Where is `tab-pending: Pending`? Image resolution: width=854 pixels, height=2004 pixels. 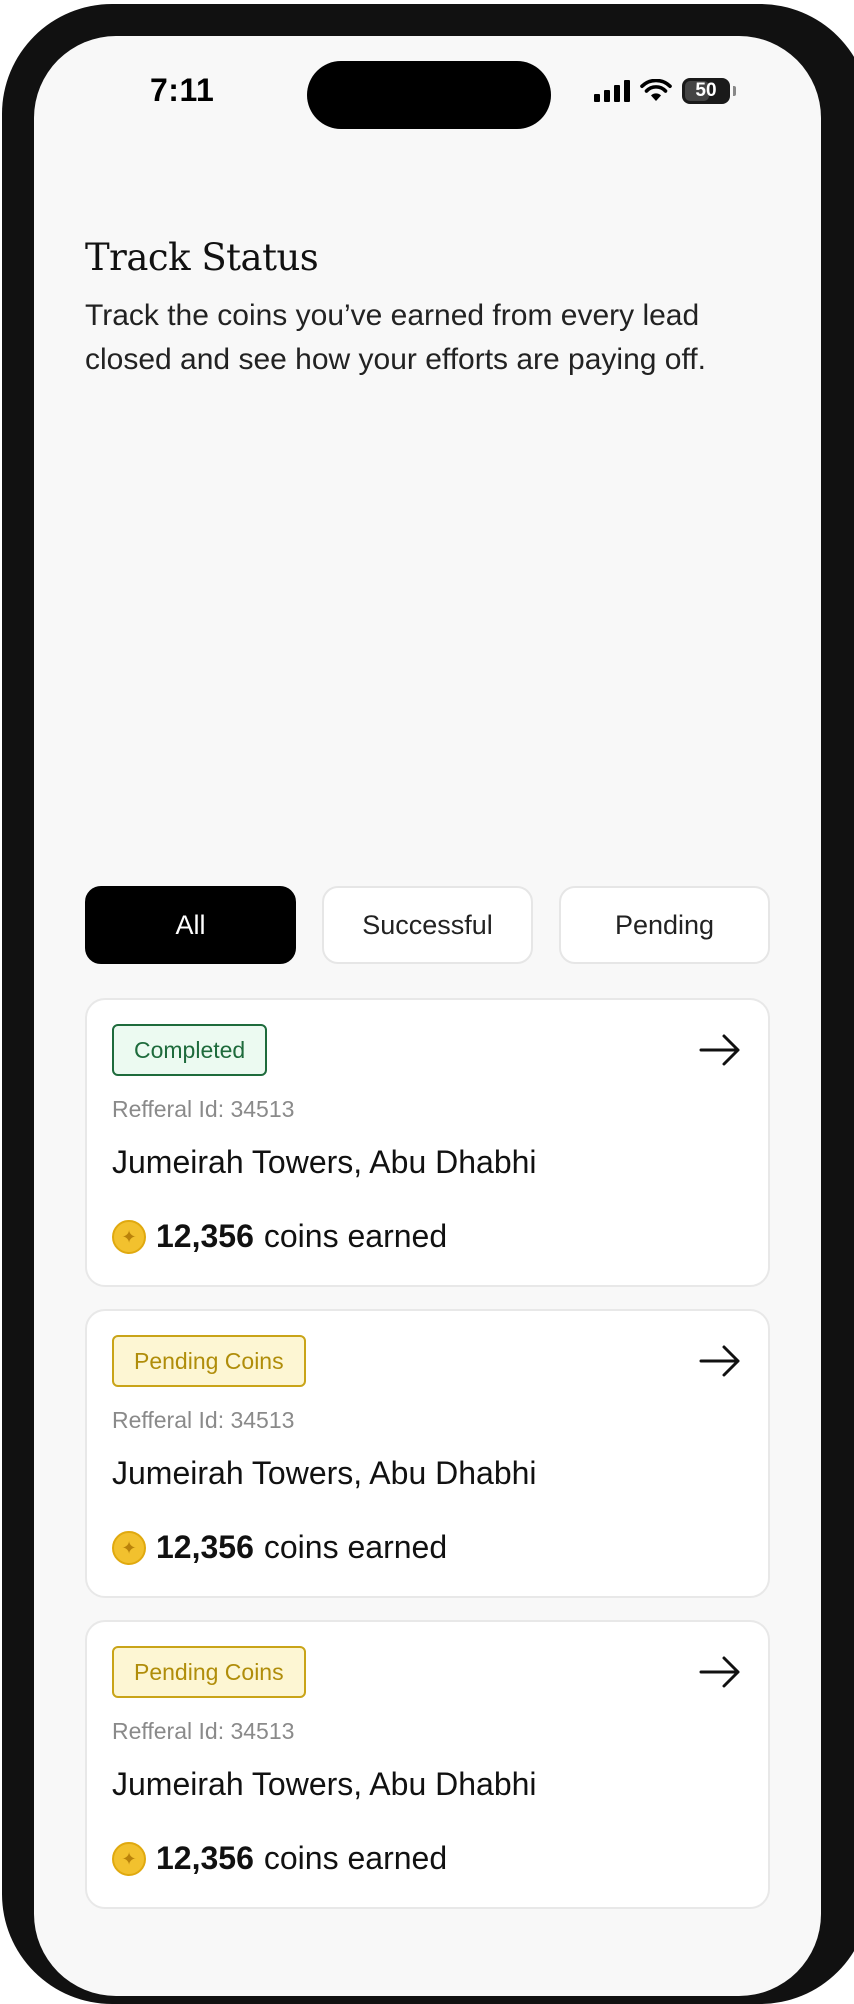
tab-pending: Pending is located at coordinates (664, 925).